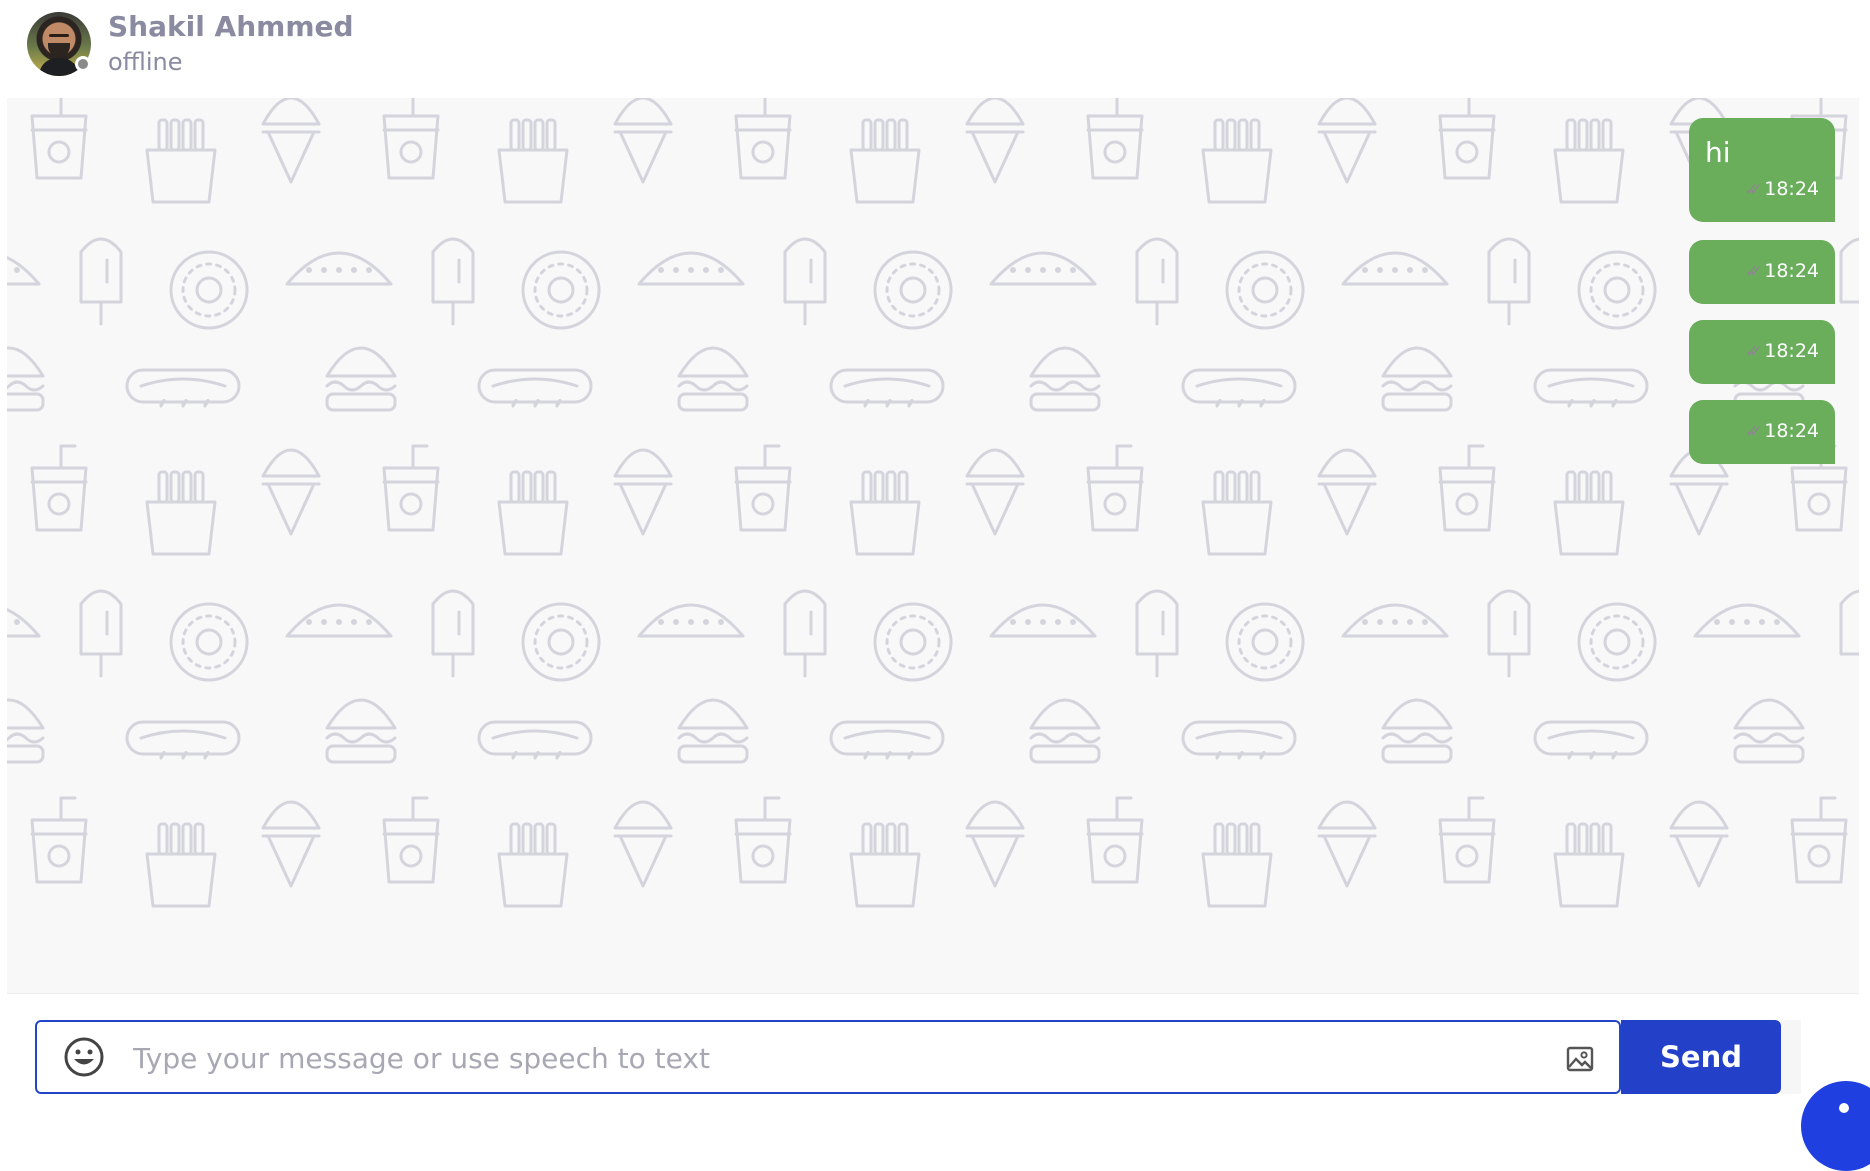  What do you see at coordinates (83, 64) in the screenshot?
I see `presence-status-dot` at bounding box center [83, 64].